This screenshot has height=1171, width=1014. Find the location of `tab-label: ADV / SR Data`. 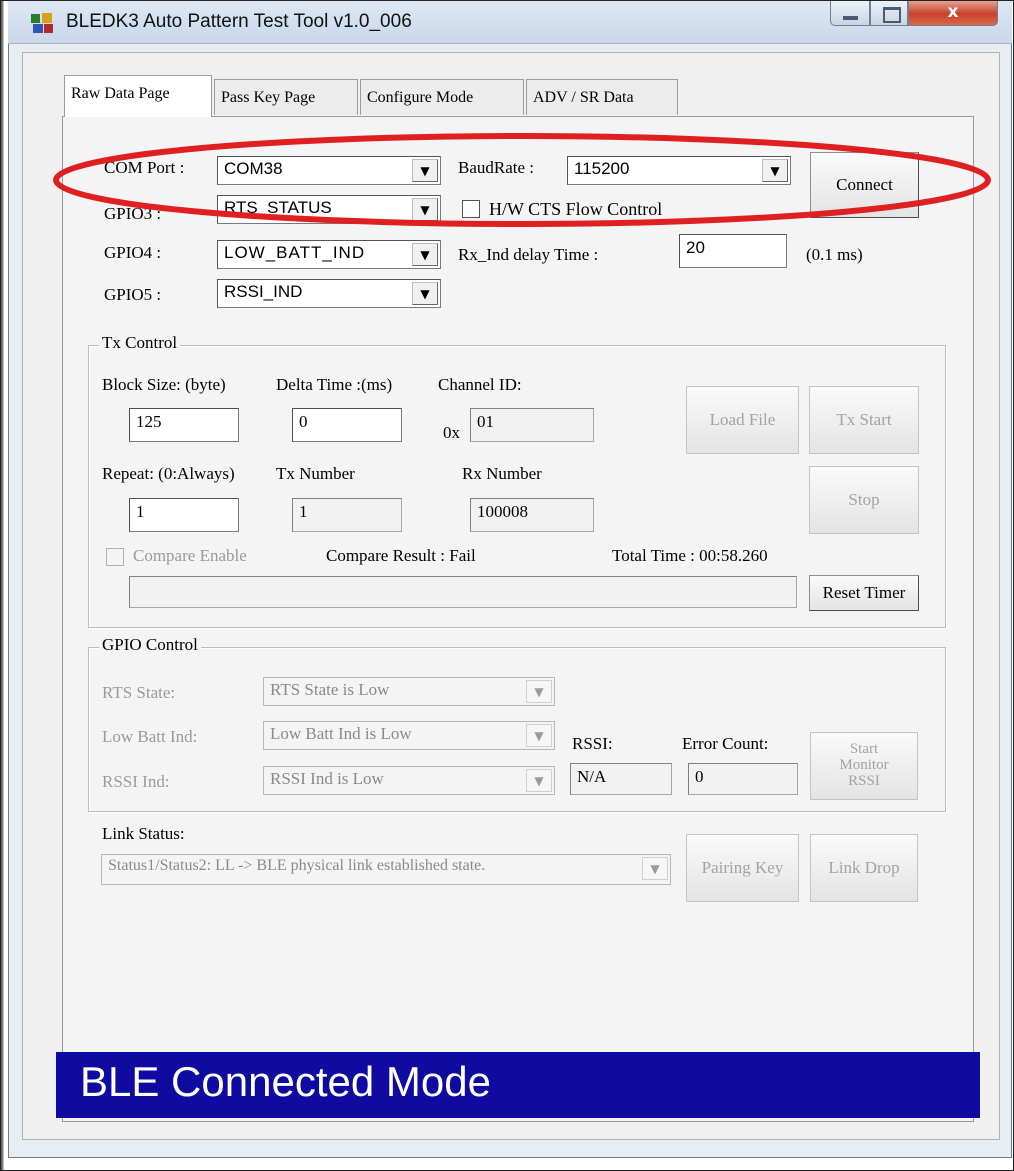

tab-label: ADV / SR Data is located at coordinates (583, 97).